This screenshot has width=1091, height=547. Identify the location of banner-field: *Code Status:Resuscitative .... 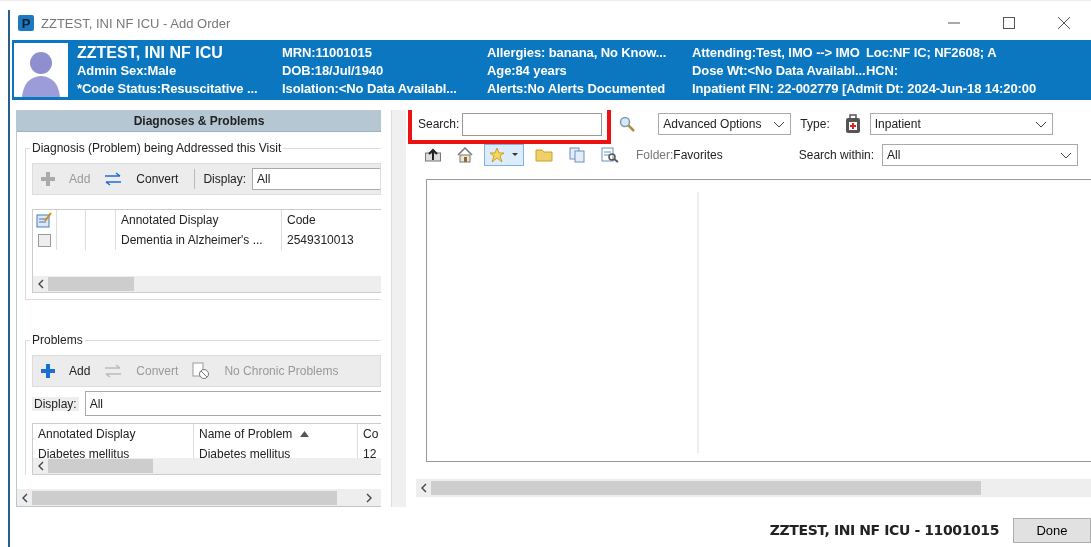
(179, 88).